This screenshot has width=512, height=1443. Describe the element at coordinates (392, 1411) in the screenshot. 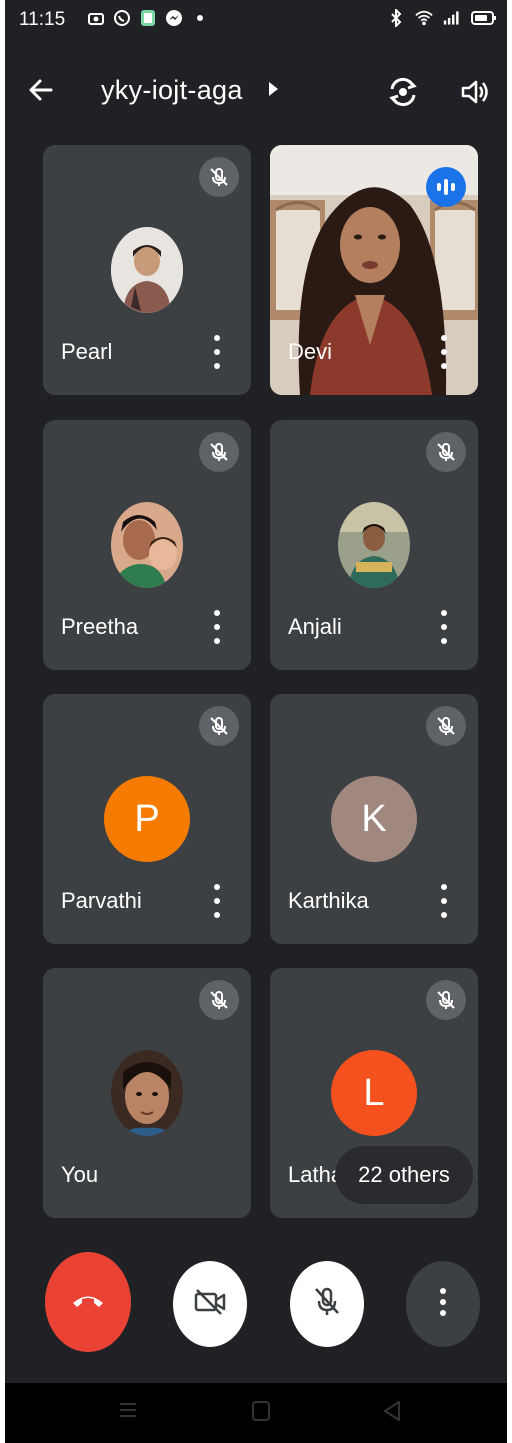

I see `back-triangle-icon` at that location.